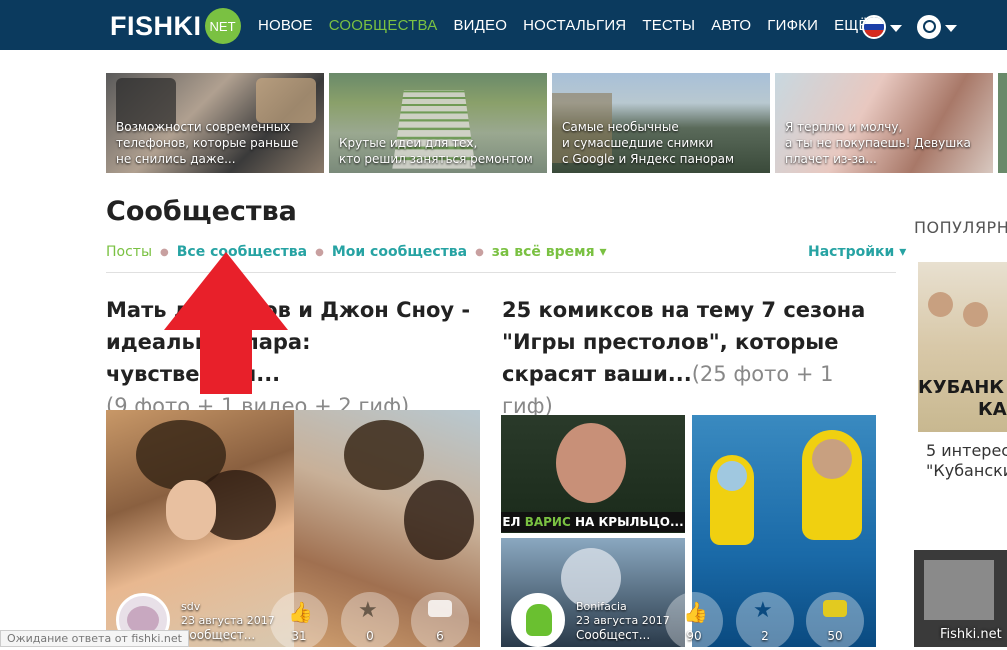 The width and height of the screenshot is (1007, 650). Describe the element at coordinates (201, 211) in the screenshot. I see `page-title: Сообщества` at that location.